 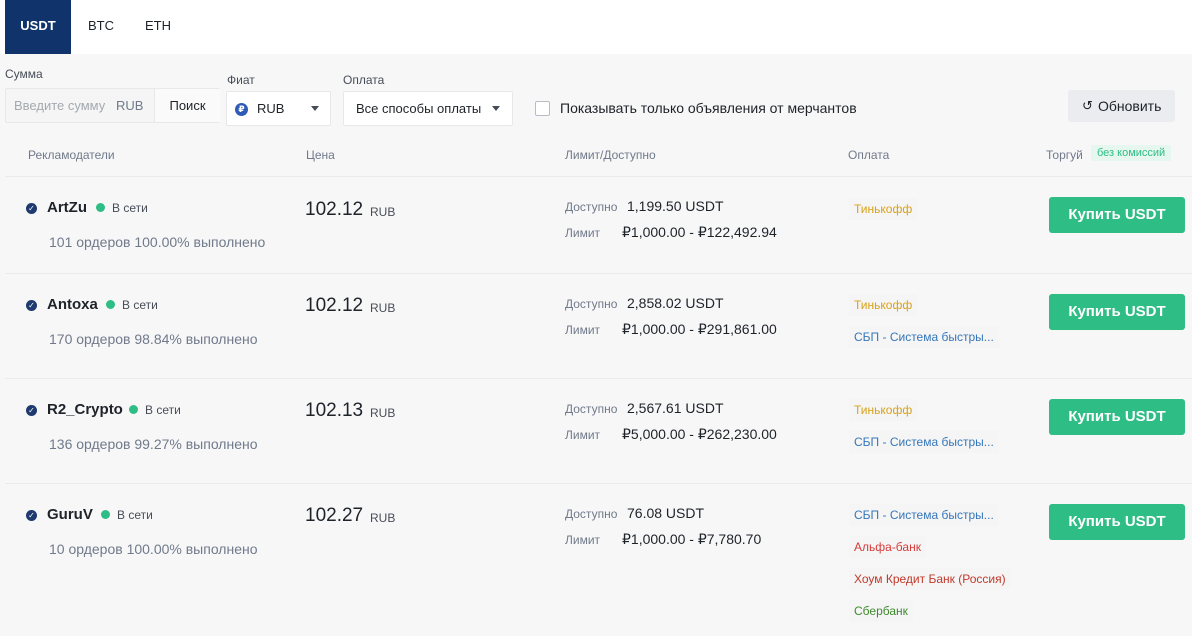 I want to click on header-payment: Оплата, so click(x=869, y=155).